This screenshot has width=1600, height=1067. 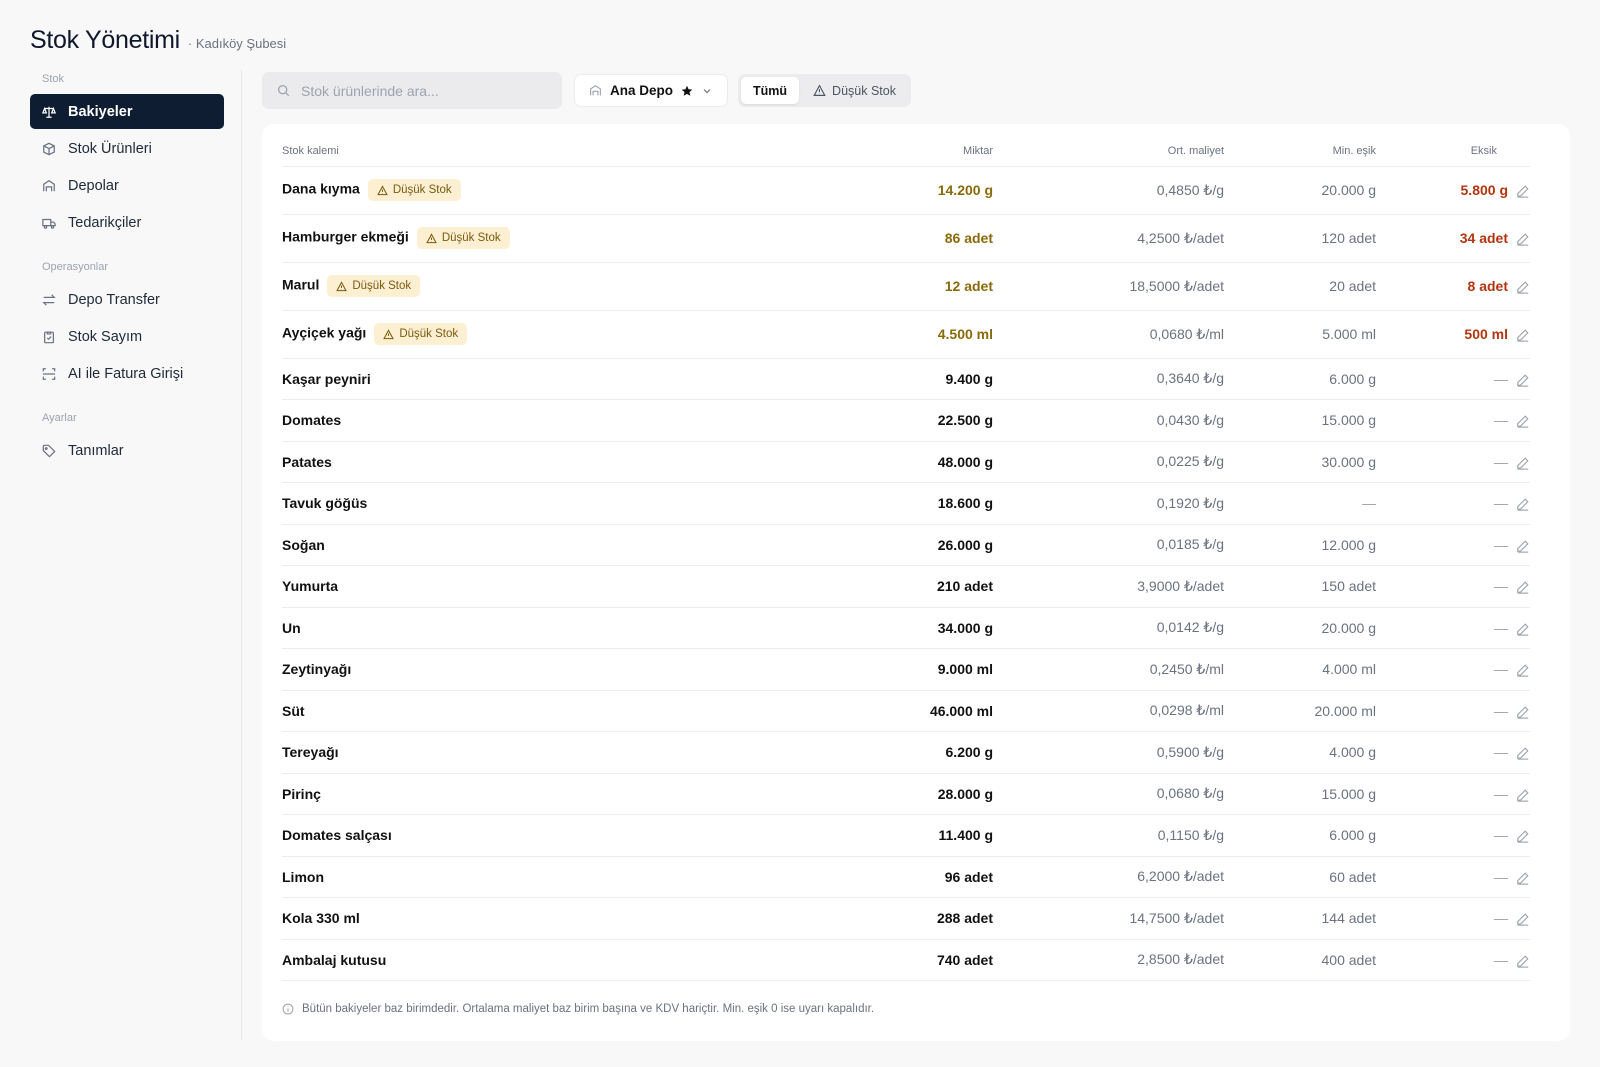 I want to click on missing-cell: 8 adet, so click(x=1453, y=286).